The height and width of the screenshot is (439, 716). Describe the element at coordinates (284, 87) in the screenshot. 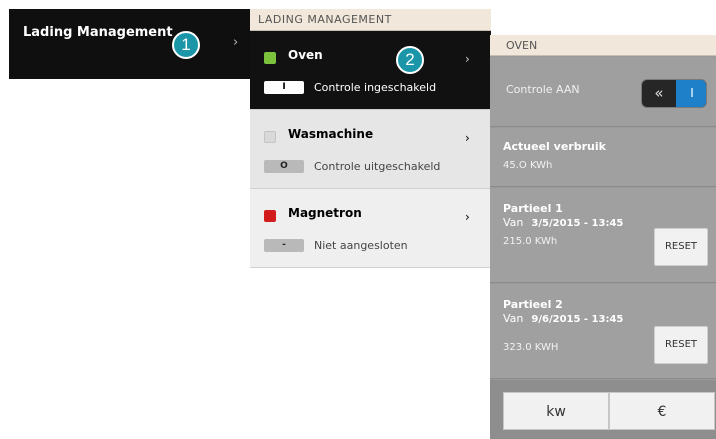

I see `control-badge: I` at that location.